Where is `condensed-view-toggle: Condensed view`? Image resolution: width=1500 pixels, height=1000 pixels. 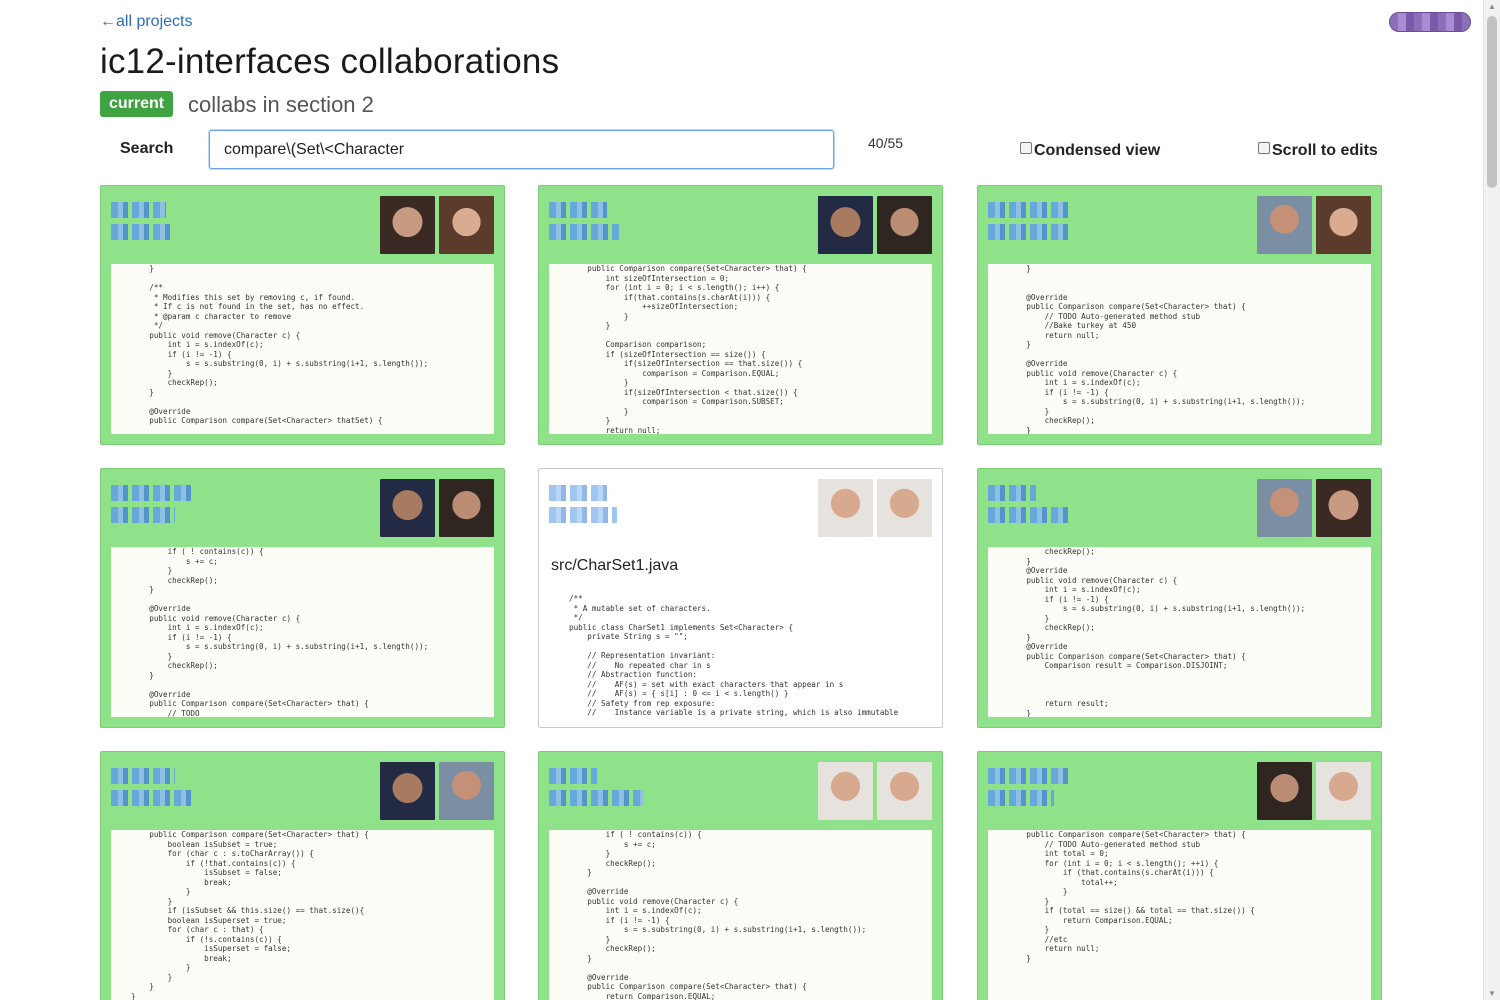
condensed-view-toggle: Condensed view is located at coordinates (1090, 151).